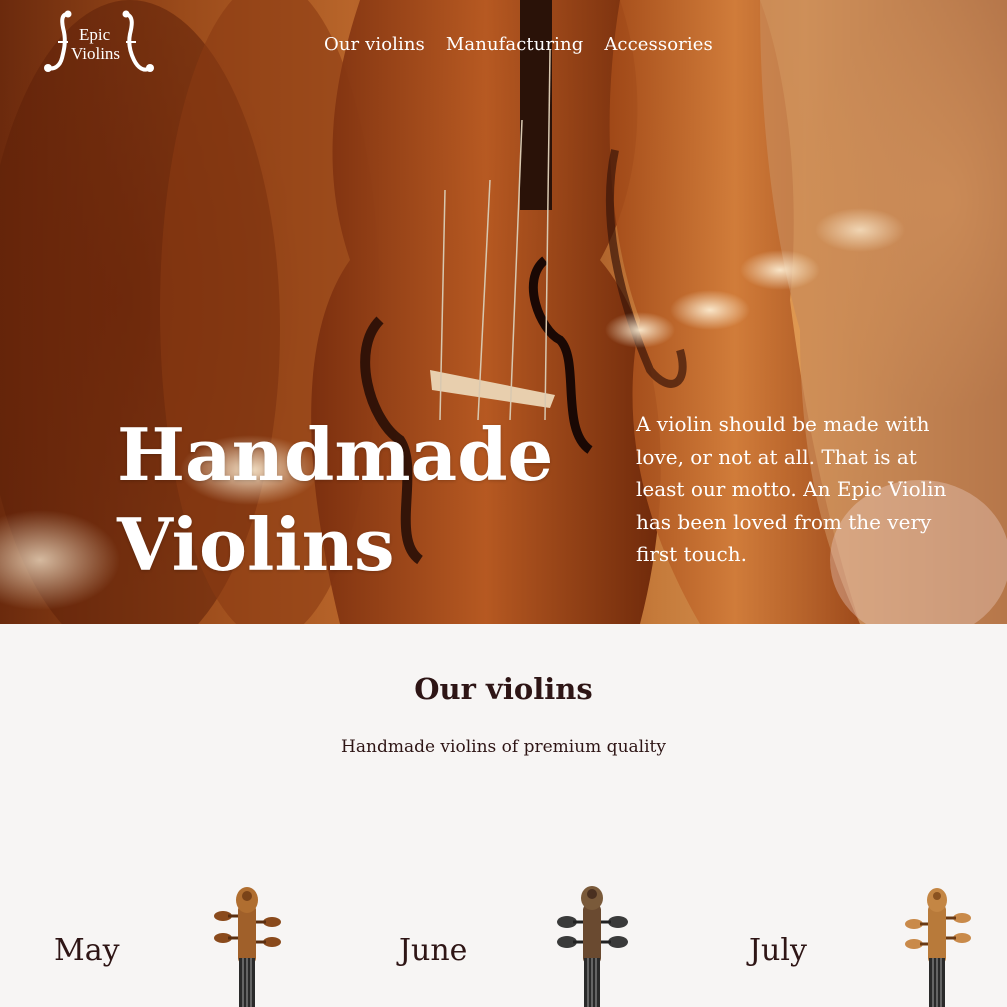 The width and height of the screenshot is (1007, 1007). I want to click on nav-our-violins: Our violins, so click(374, 44).